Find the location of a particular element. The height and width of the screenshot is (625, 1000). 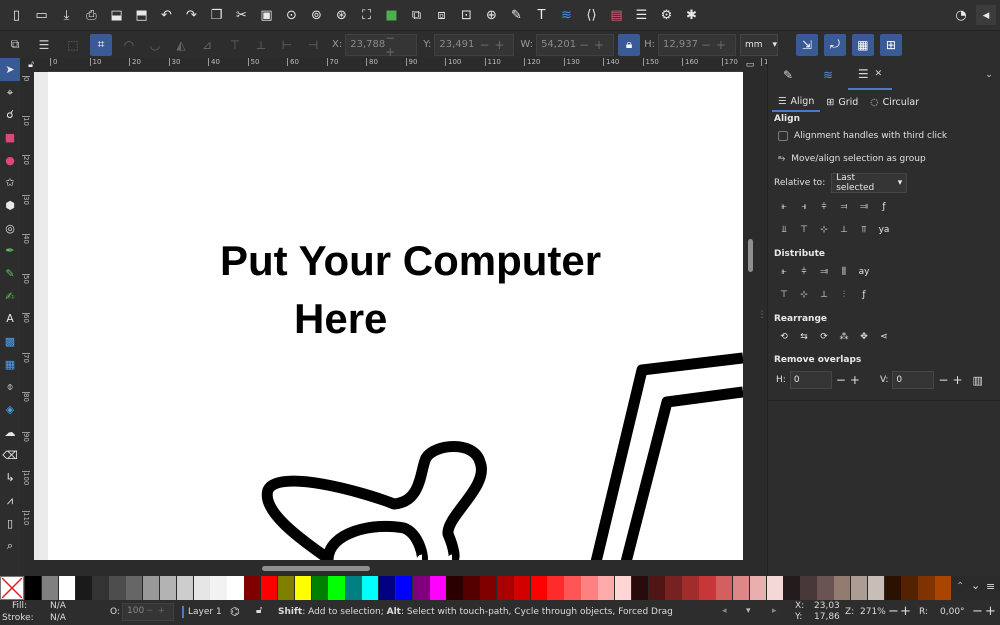

ellipse-tool-icon: ● is located at coordinates (10, 160).